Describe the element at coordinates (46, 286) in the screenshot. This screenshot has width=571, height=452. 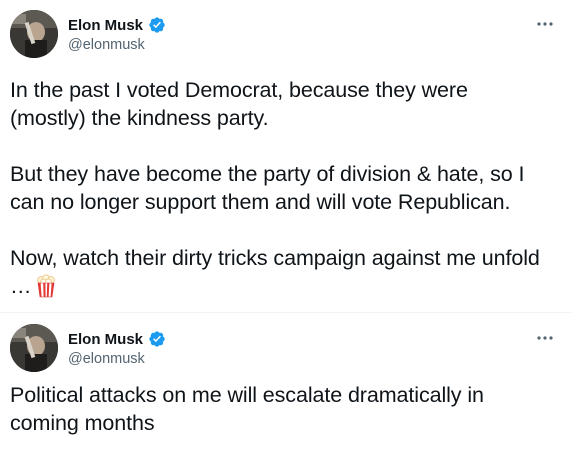
I see `popcorn-icon` at that location.